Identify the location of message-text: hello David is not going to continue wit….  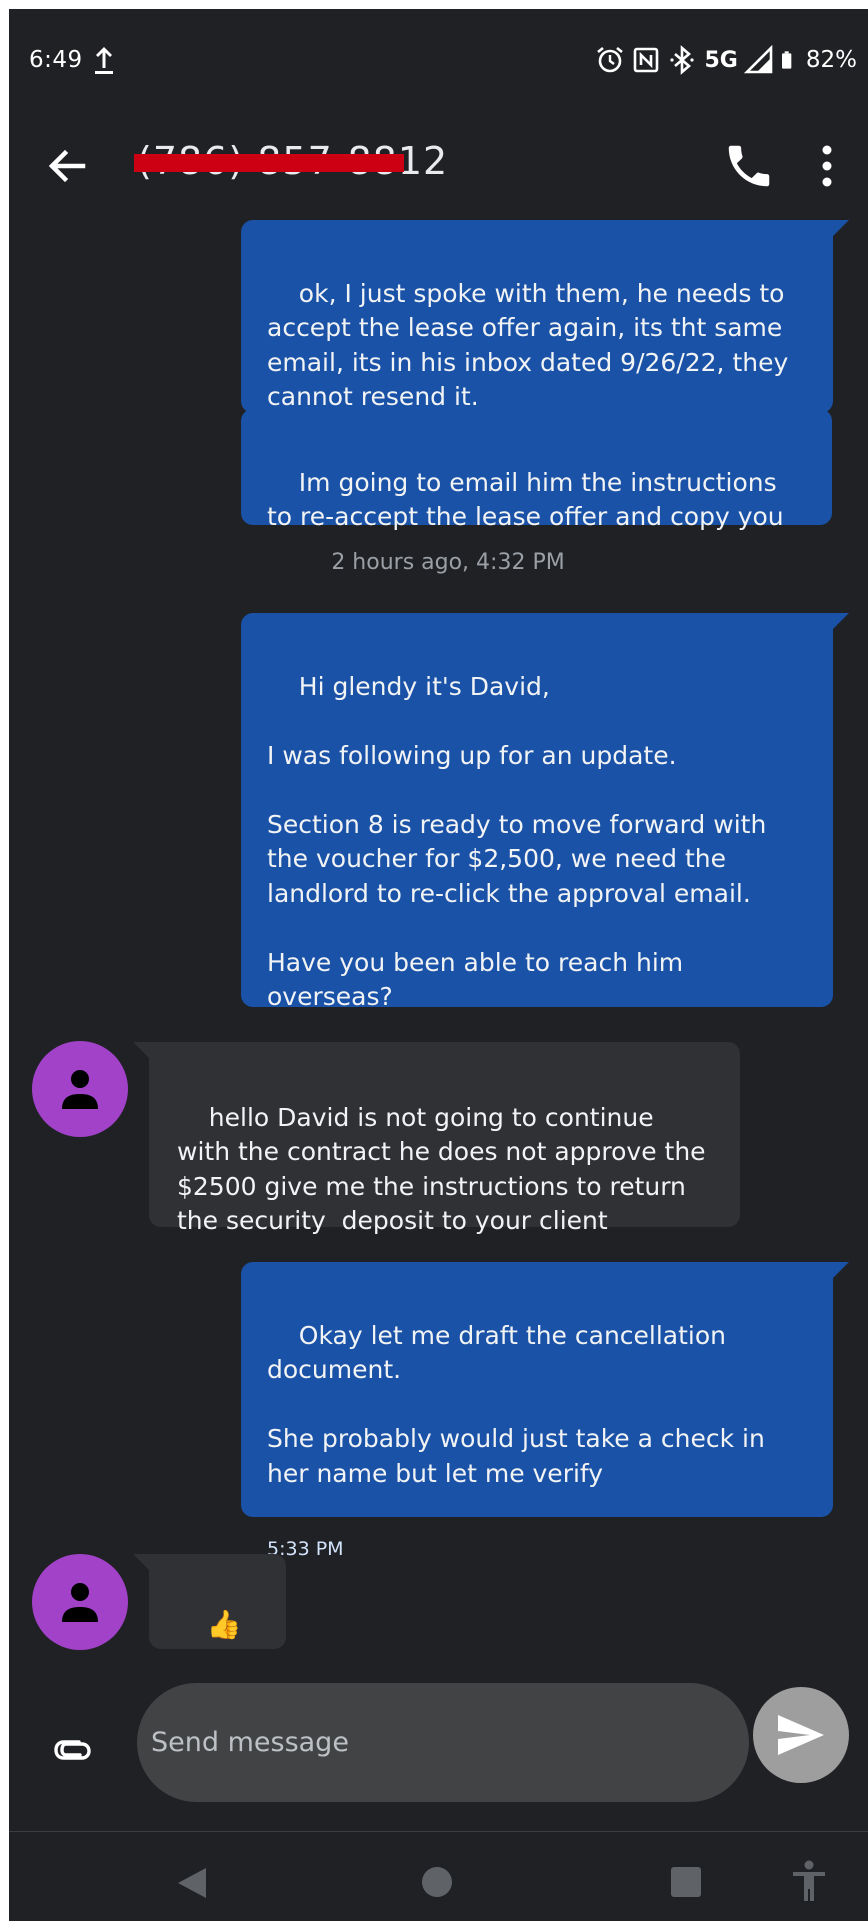
(445, 1169).